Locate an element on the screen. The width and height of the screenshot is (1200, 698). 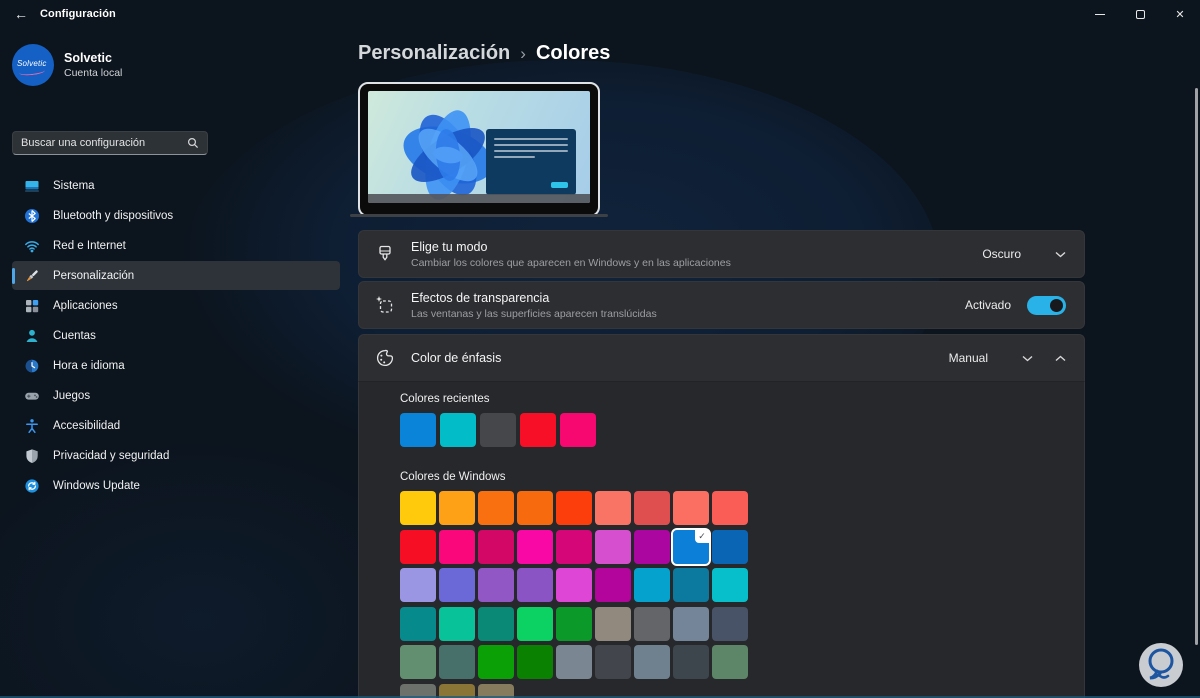
account-type: Cuenta local is located at coordinates (93, 73).